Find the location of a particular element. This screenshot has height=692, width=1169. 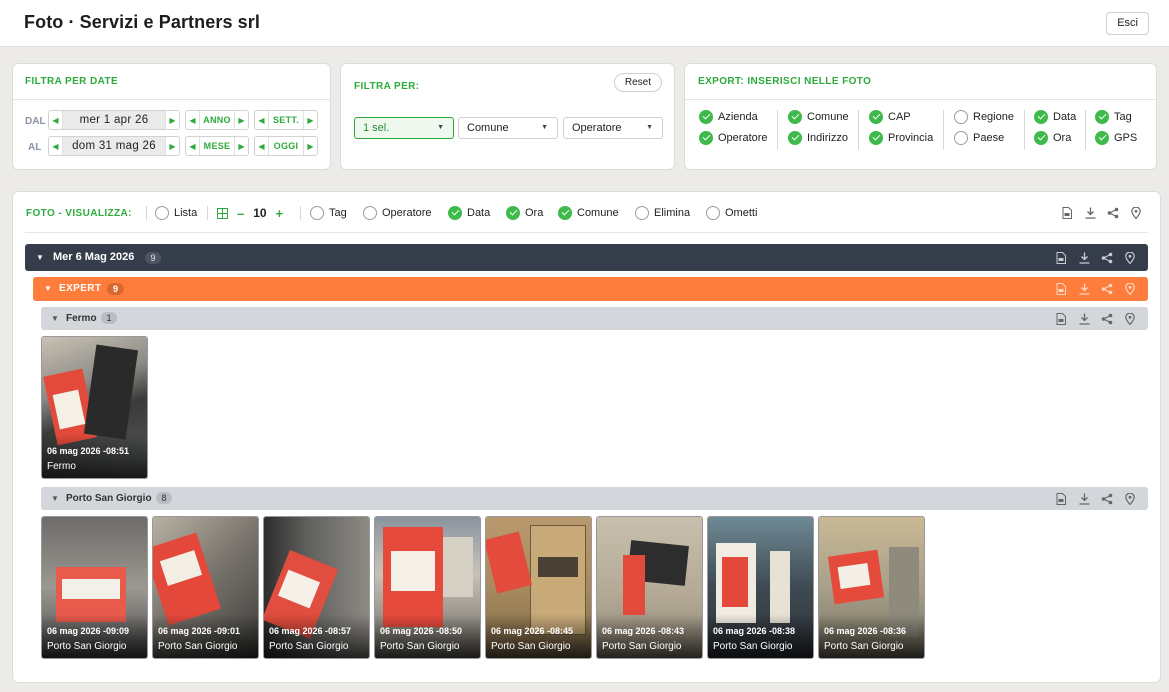

view-operatore-option: Operatore is located at coordinates (397, 213).